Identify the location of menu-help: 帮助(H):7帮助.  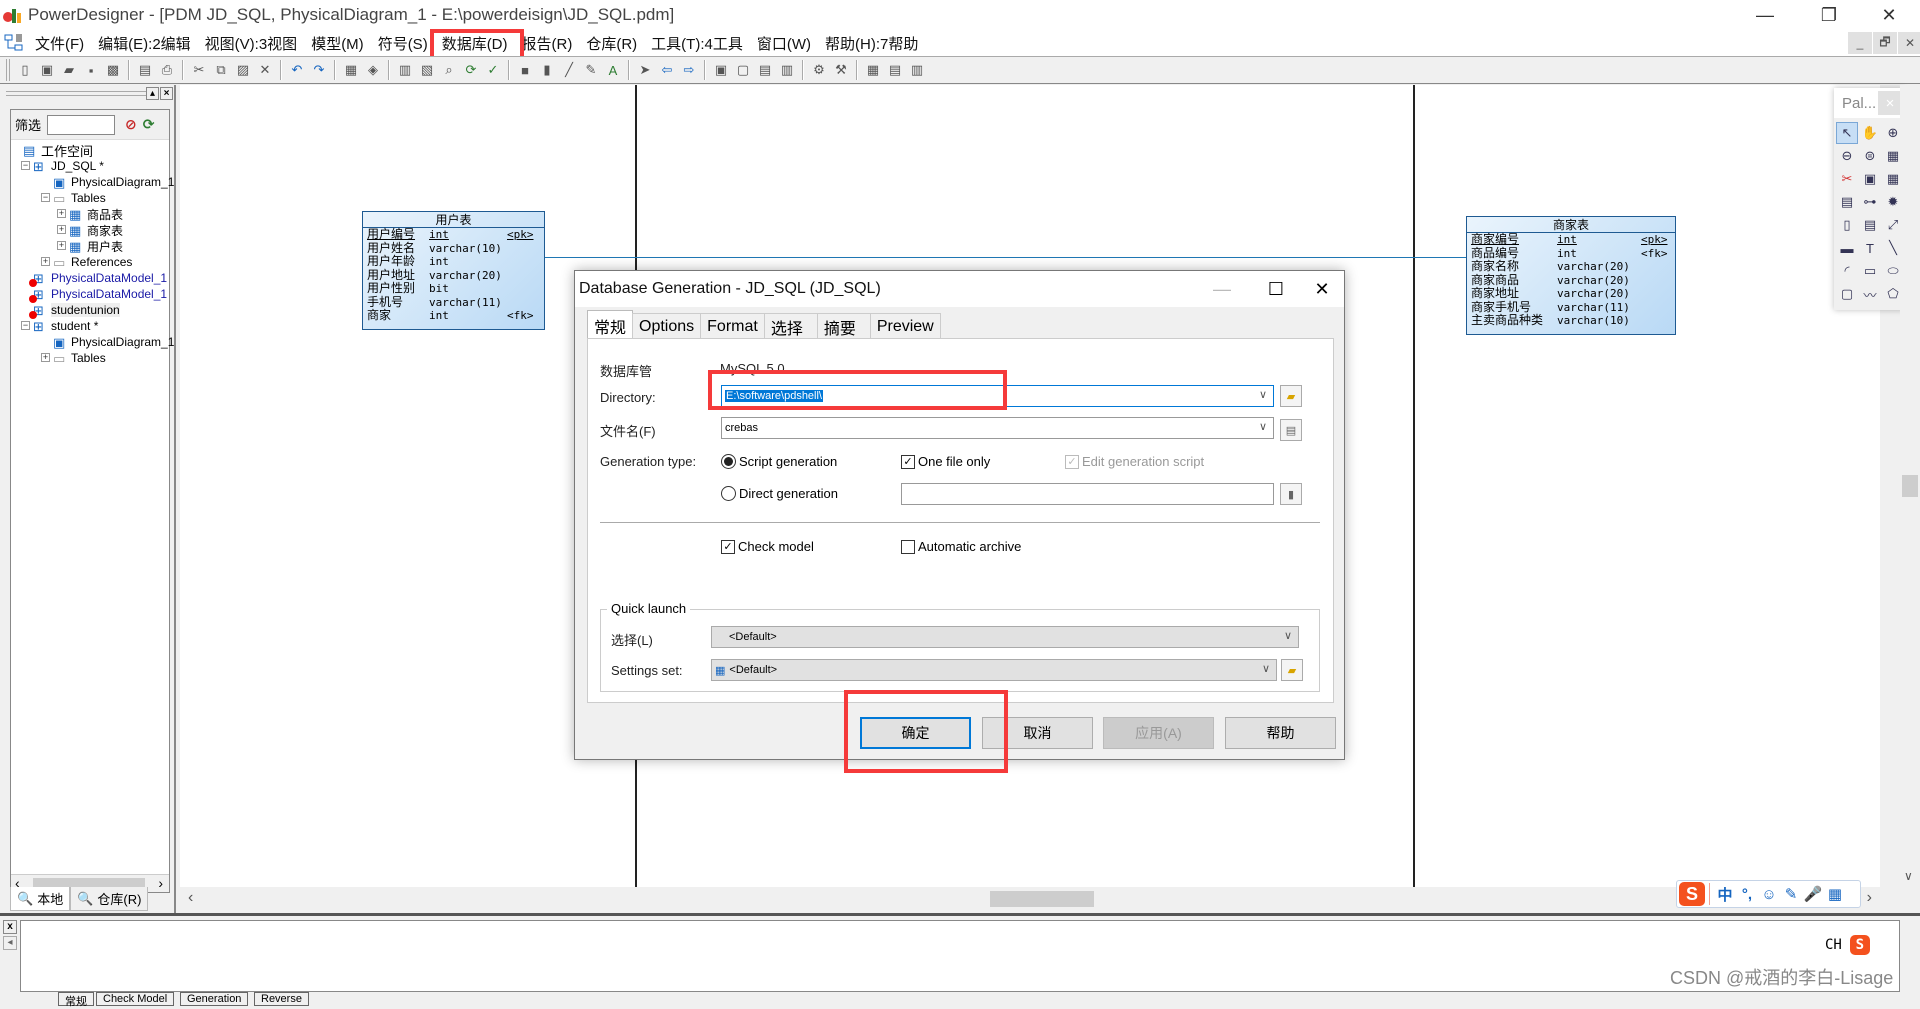
(871, 43).